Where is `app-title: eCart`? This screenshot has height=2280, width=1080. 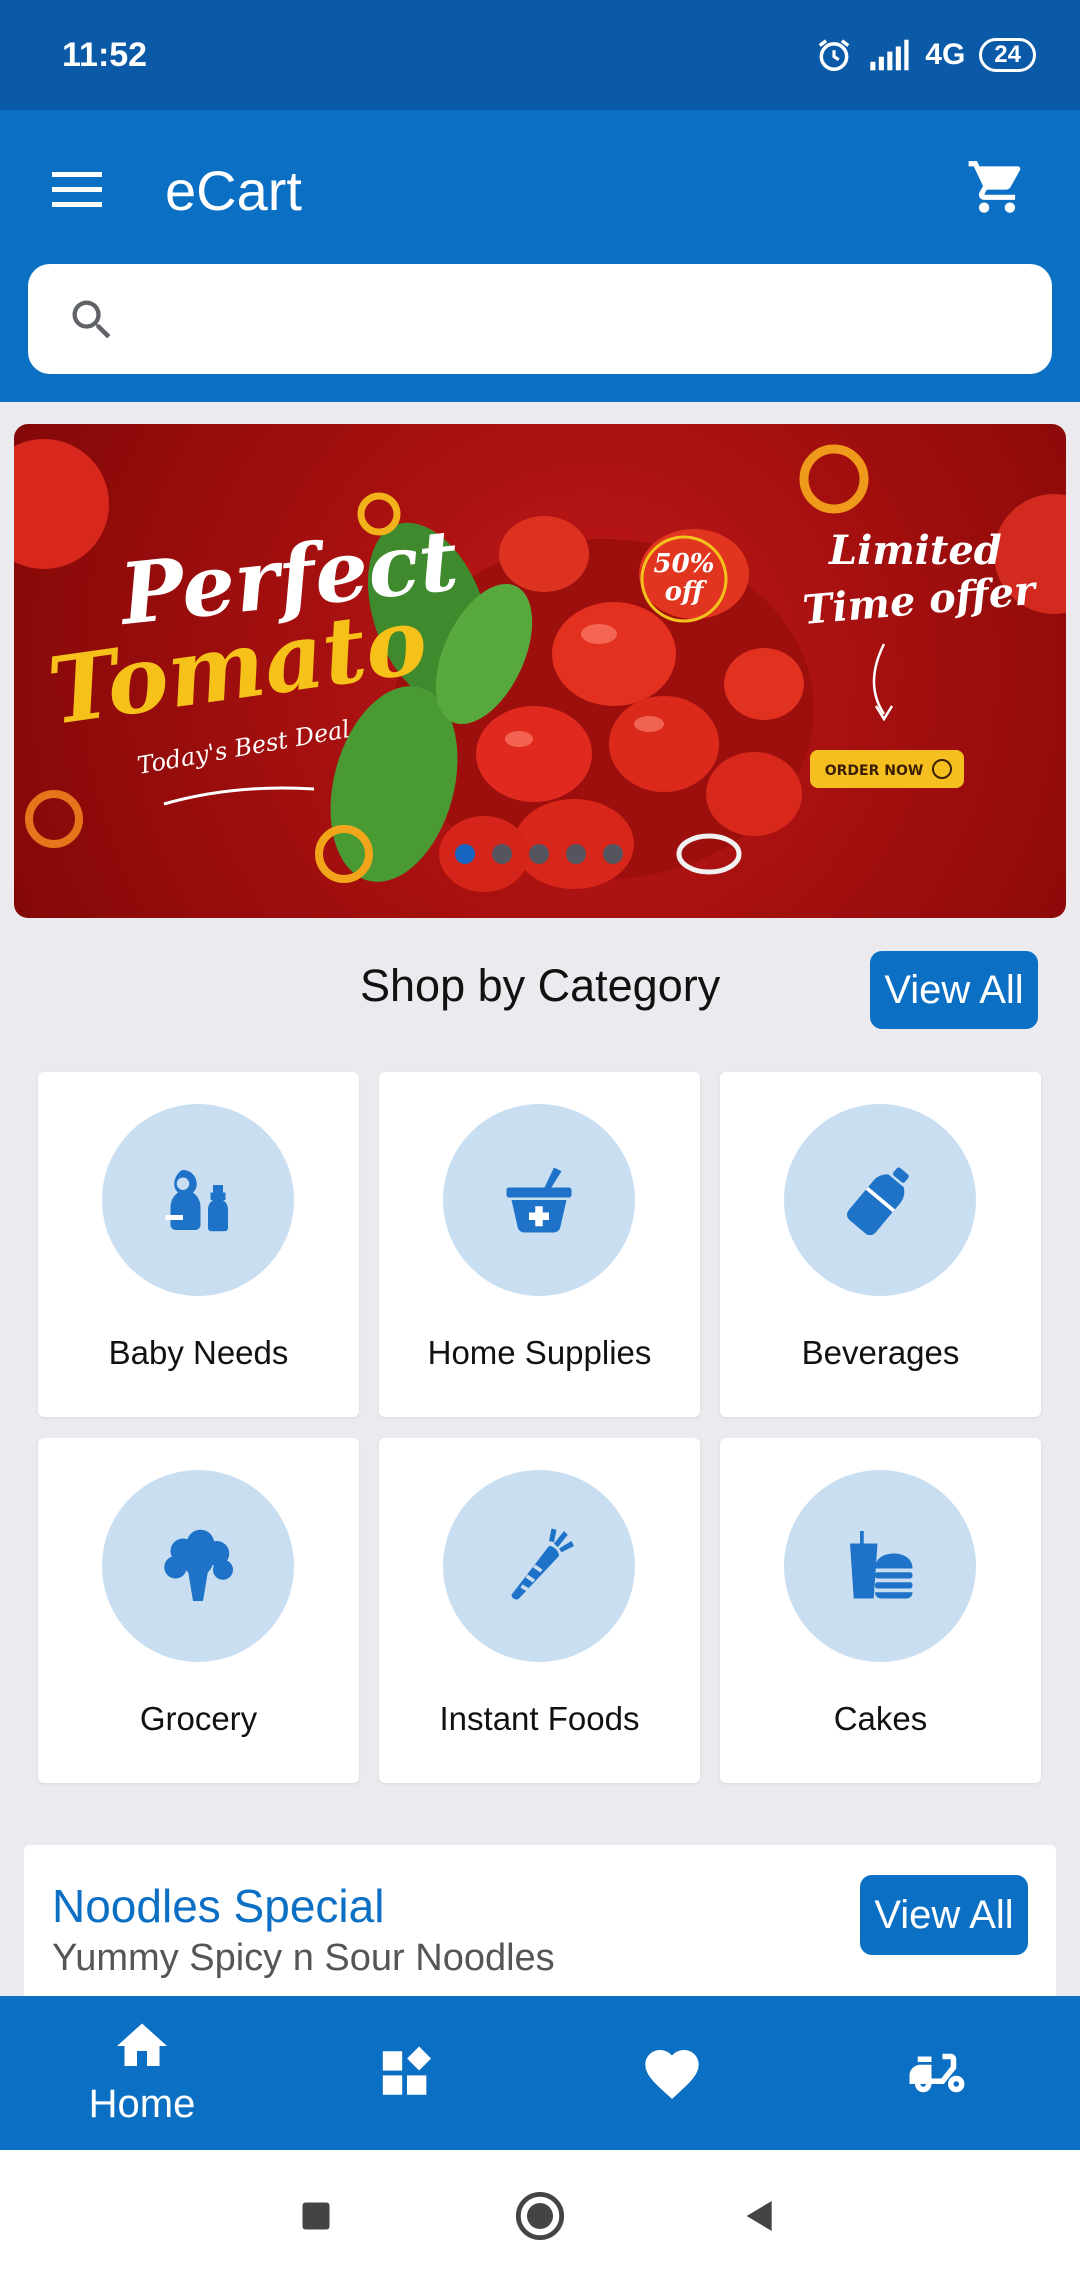 app-title: eCart is located at coordinates (233, 190).